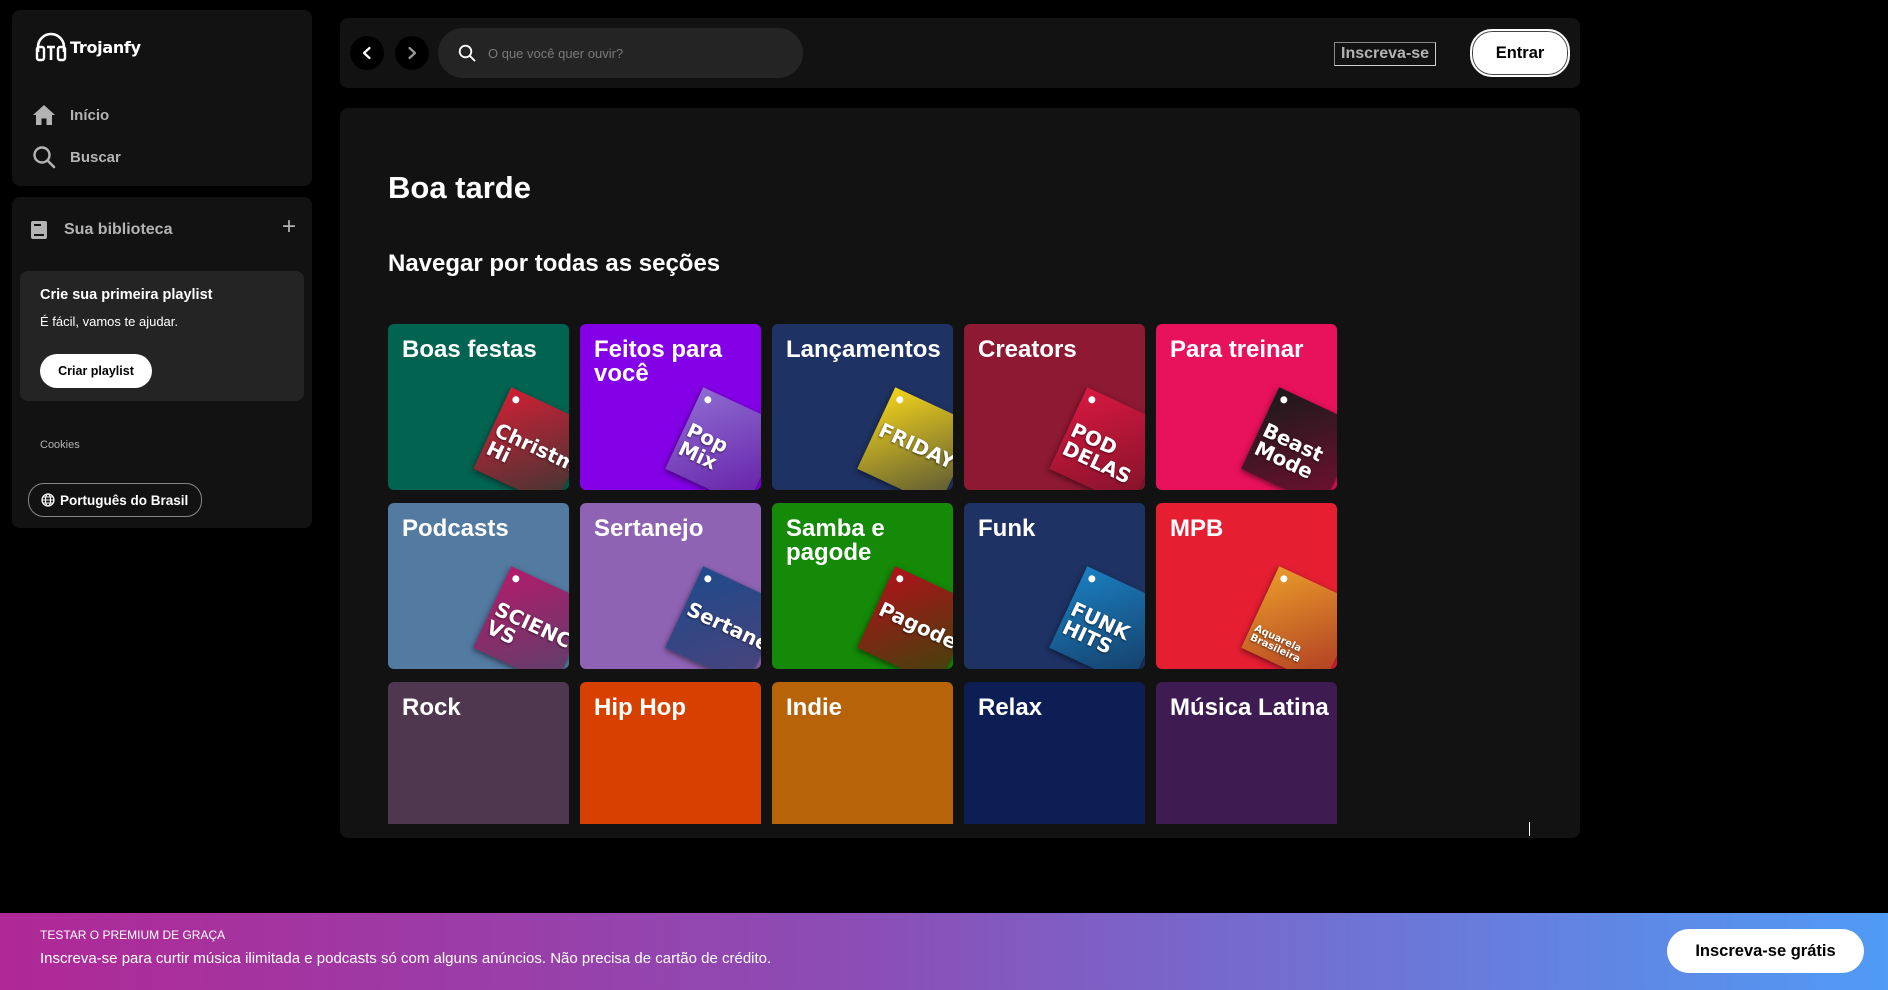  Describe the element at coordinates (914, 631) in the screenshot. I see `category-cover-text: Pagodeira` at that location.